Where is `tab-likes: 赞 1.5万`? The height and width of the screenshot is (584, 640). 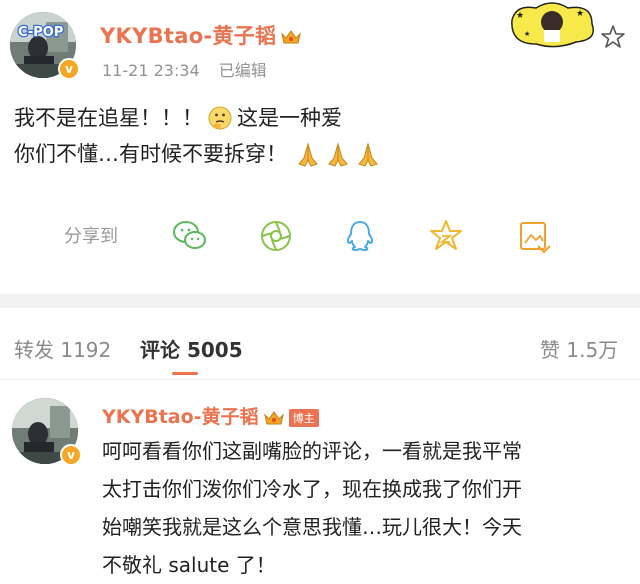 tab-likes: 赞 1.5万 is located at coordinates (579, 348).